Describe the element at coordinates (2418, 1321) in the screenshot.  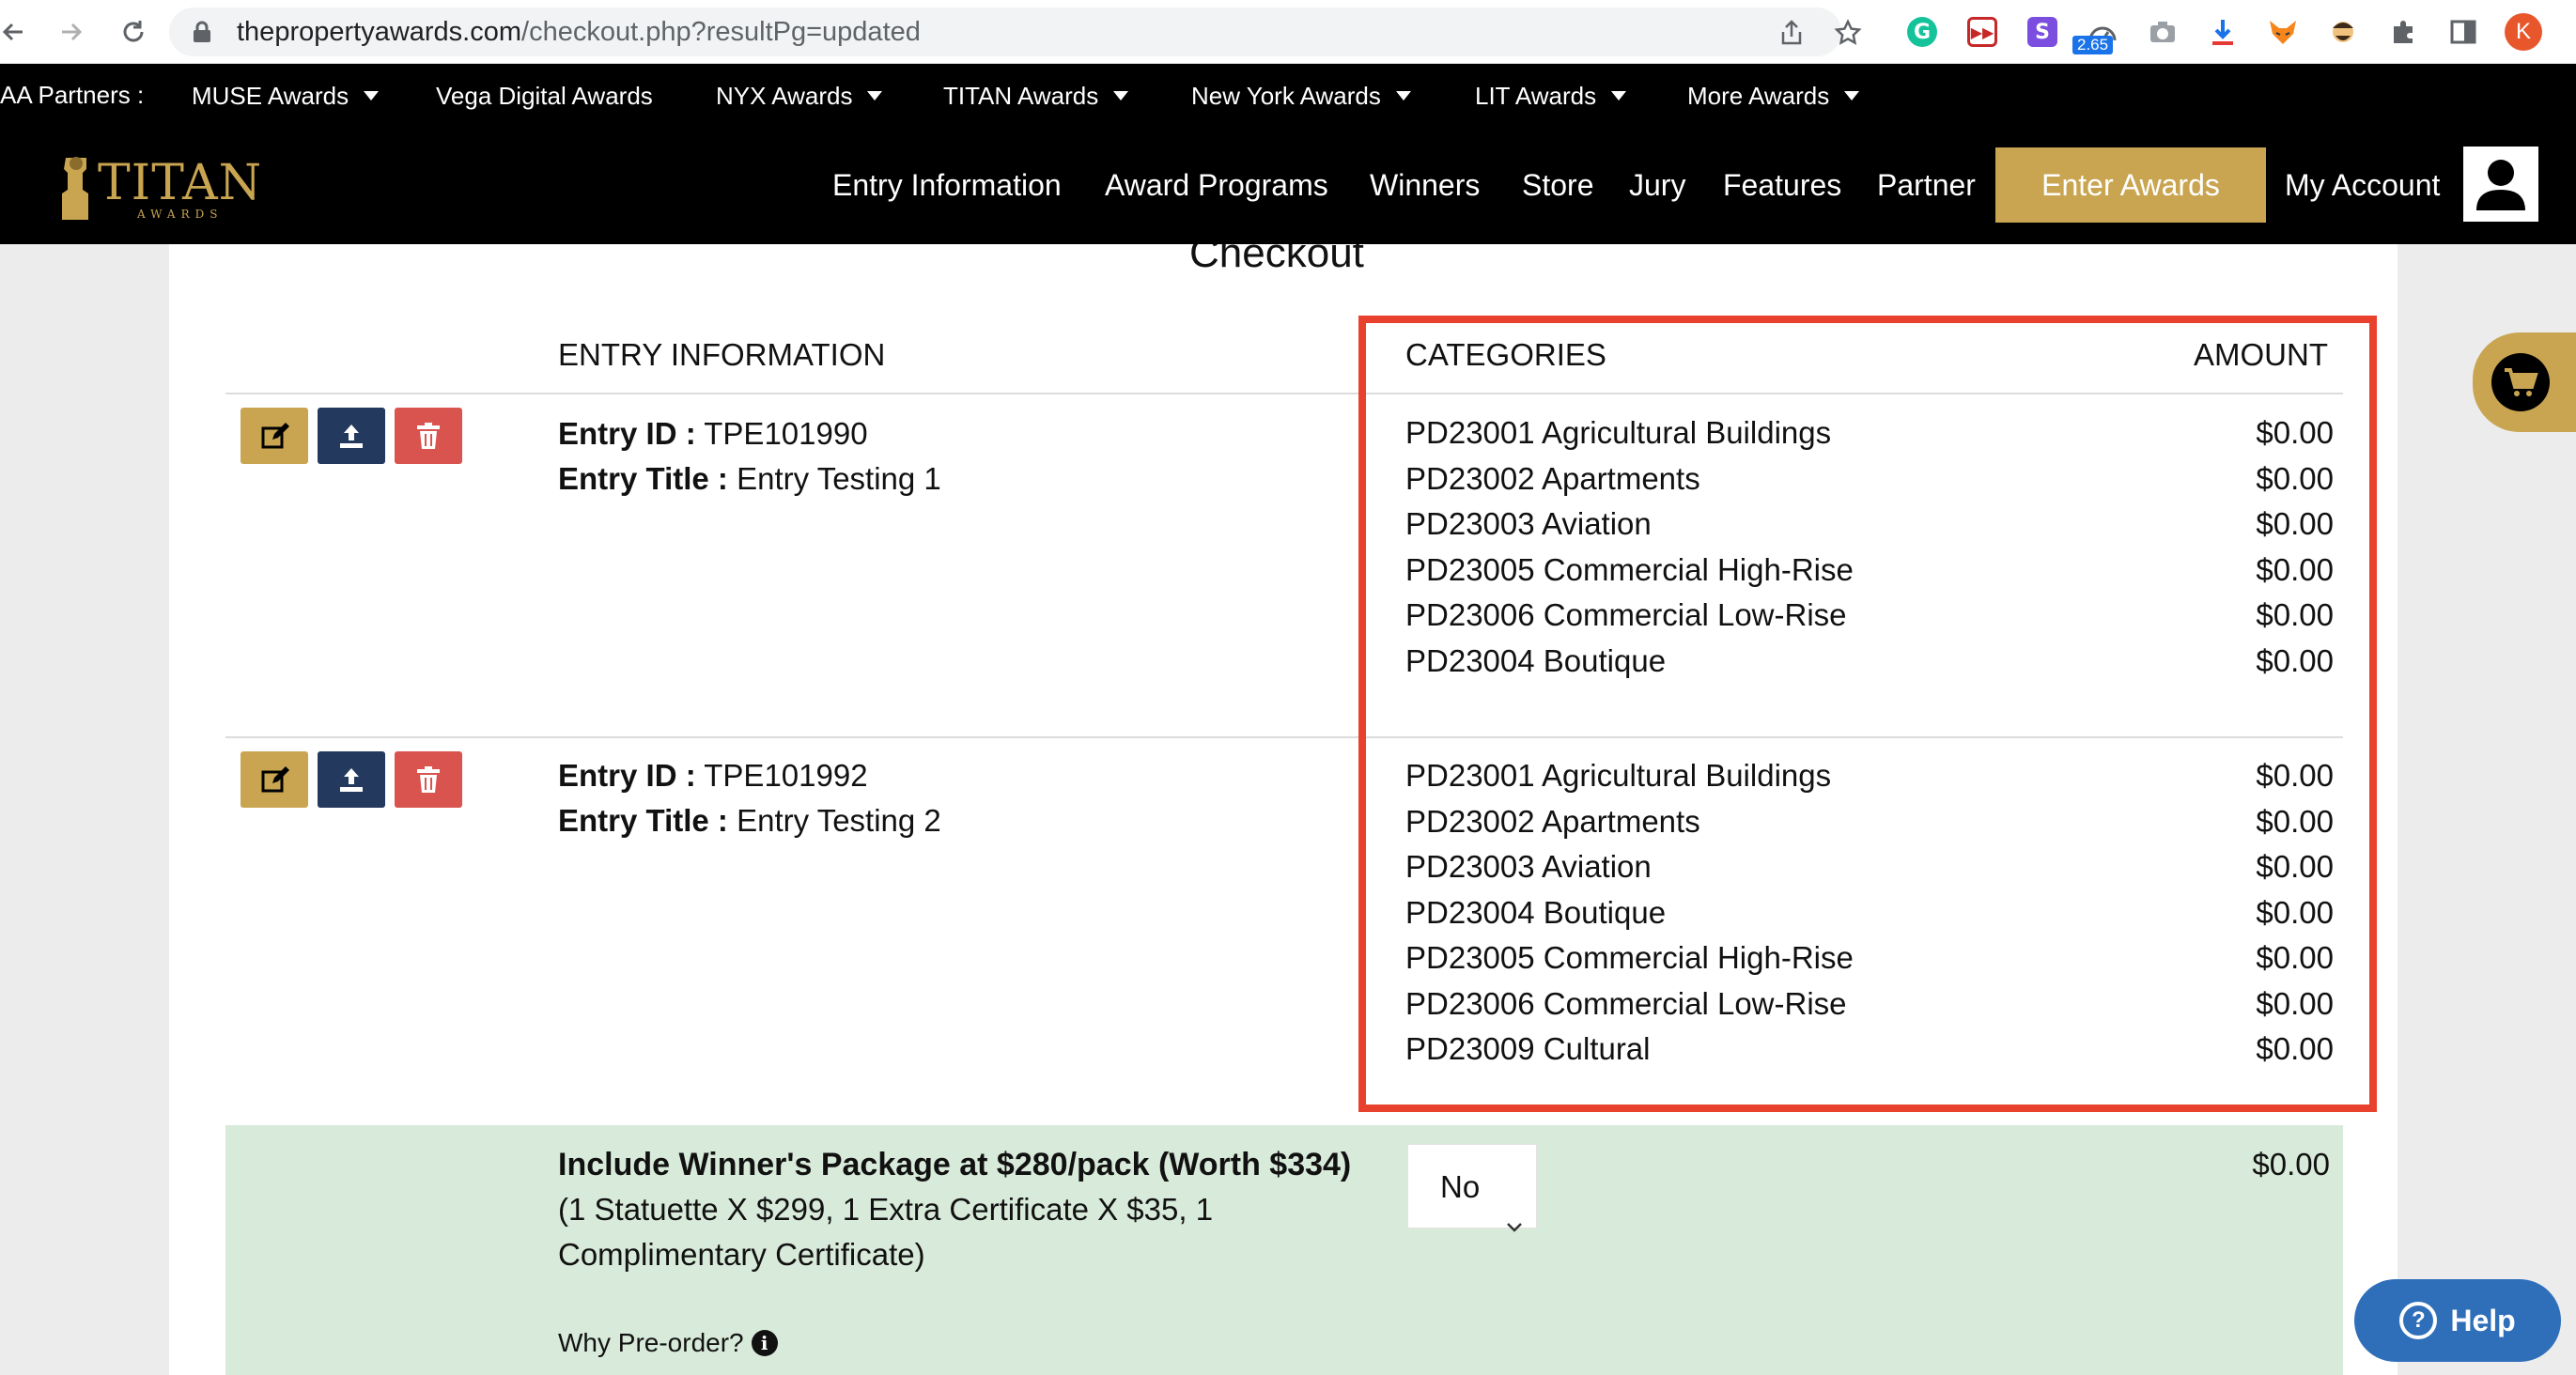
I see `question-icon: ?` at that location.